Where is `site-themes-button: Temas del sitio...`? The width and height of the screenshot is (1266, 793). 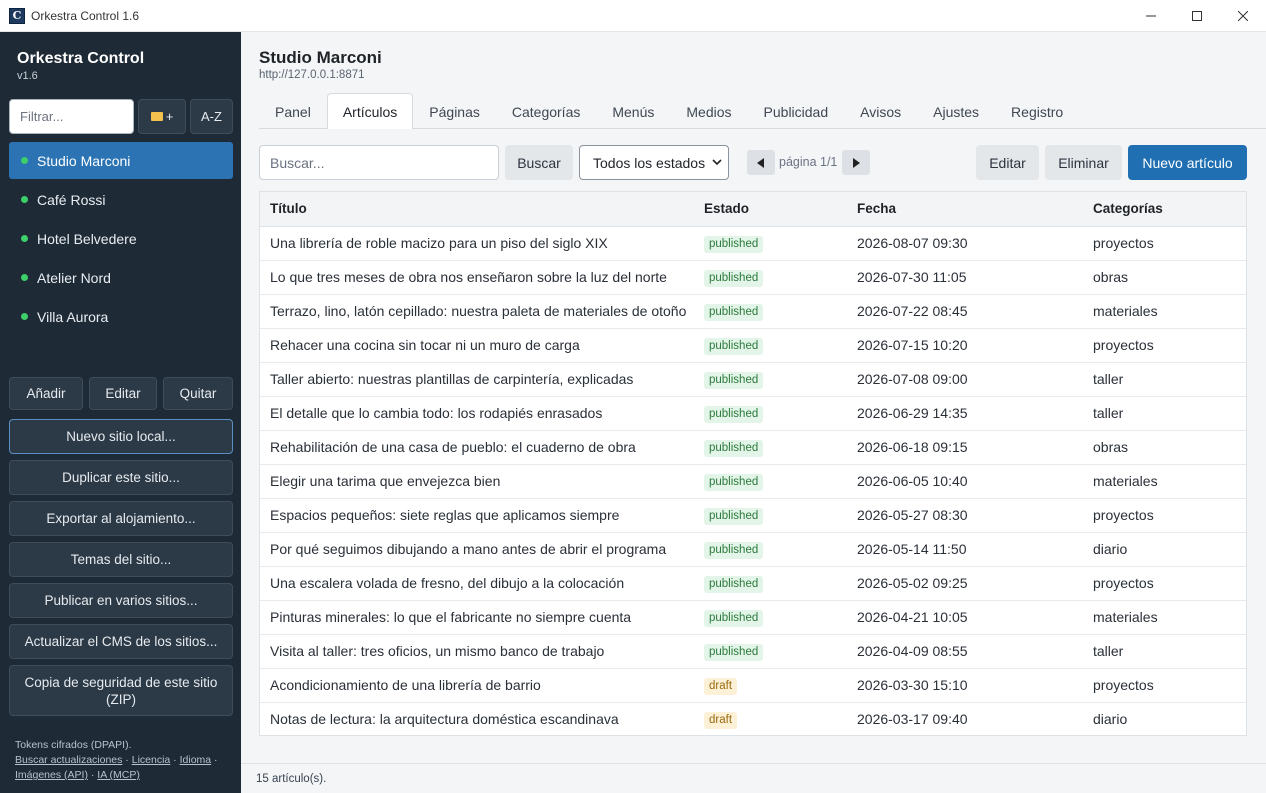 site-themes-button: Temas del sitio... is located at coordinates (121, 559).